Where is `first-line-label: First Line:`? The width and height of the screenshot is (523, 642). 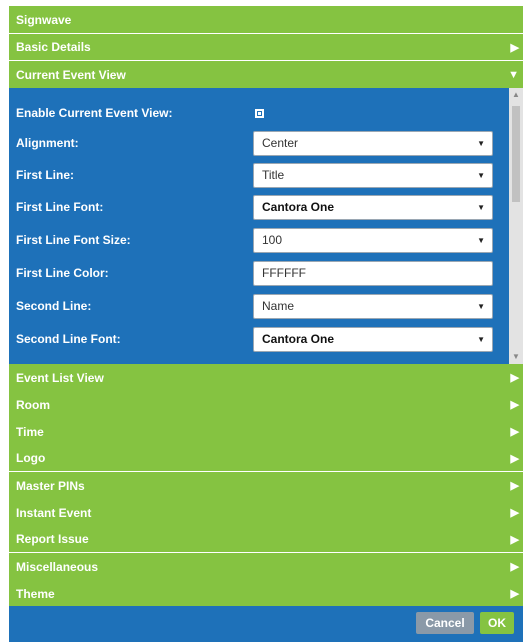 first-line-label: First Line: is located at coordinates (45, 175).